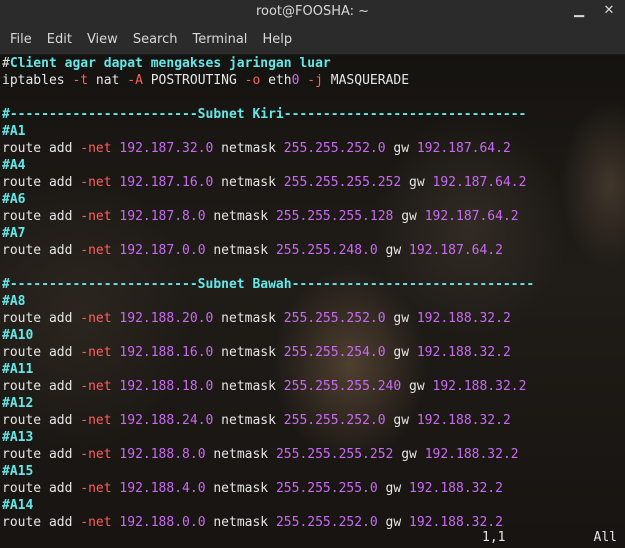 The width and height of the screenshot is (625, 548). I want to click on title-bar: root@FOOSHA: ~ ▁ ✕, so click(312, 12).